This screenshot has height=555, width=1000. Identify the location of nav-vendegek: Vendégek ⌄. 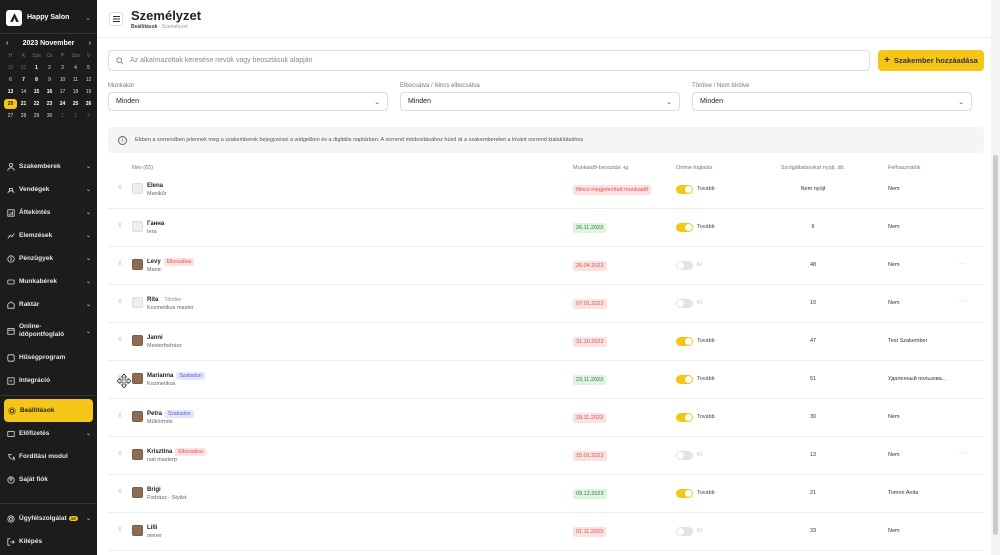
(48, 189).